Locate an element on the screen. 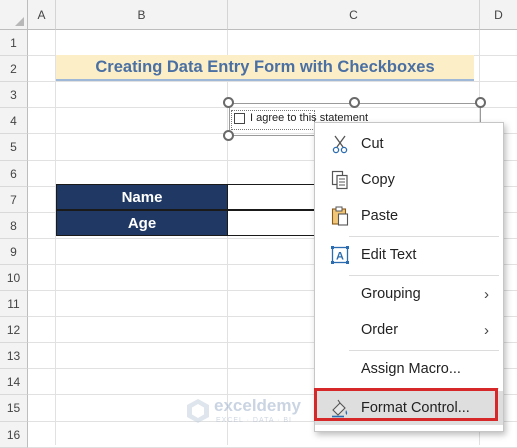 This screenshot has height=448, width=517. format-control-highlight-box is located at coordinates (406, 404).